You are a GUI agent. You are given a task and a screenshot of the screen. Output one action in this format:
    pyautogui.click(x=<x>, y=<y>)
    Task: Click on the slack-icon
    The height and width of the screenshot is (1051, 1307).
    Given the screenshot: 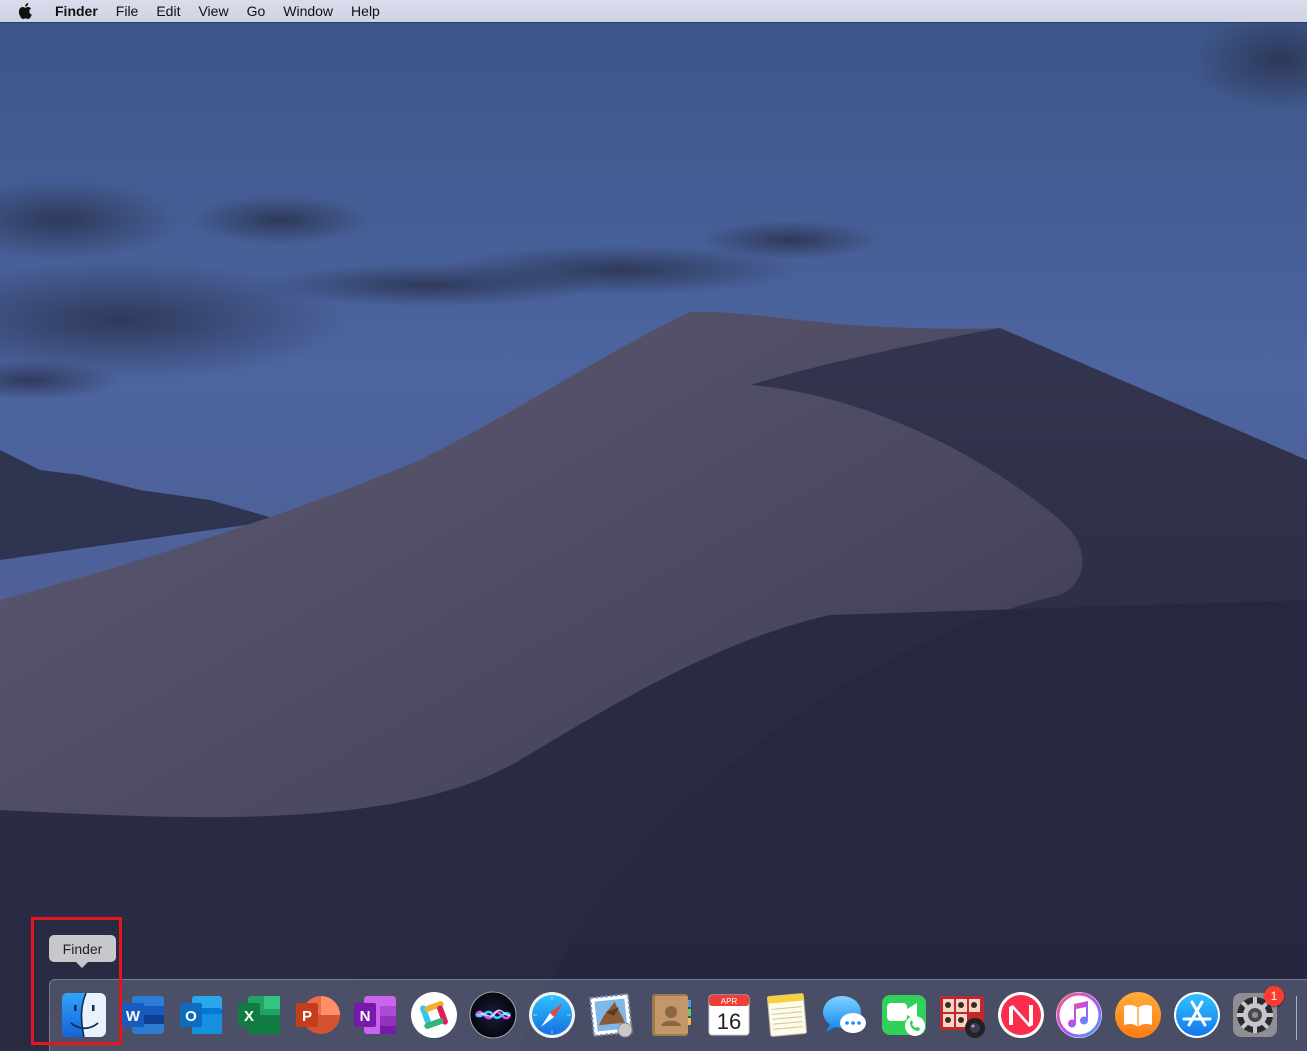 What is the action you would take?
    pyautogui.click(x=434, y=1015)
    